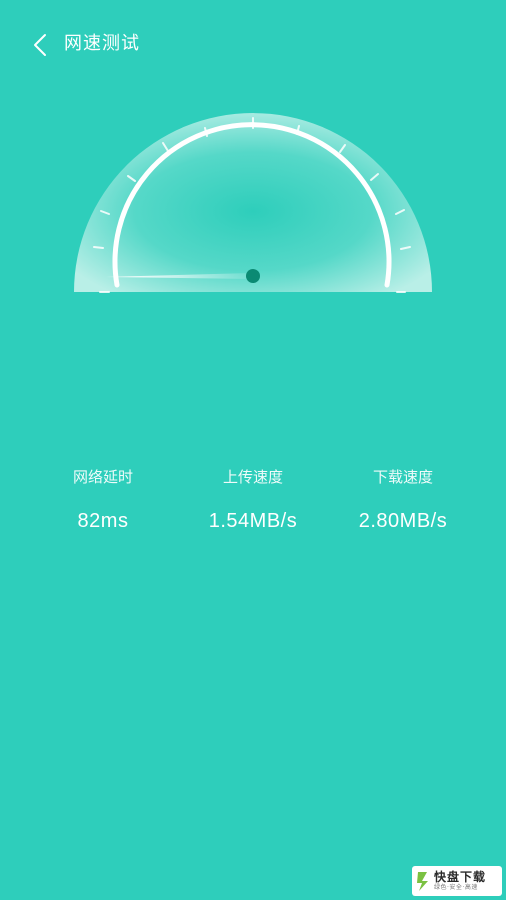  I want to click on kuaipan-logo-icon, so click(422, 881).